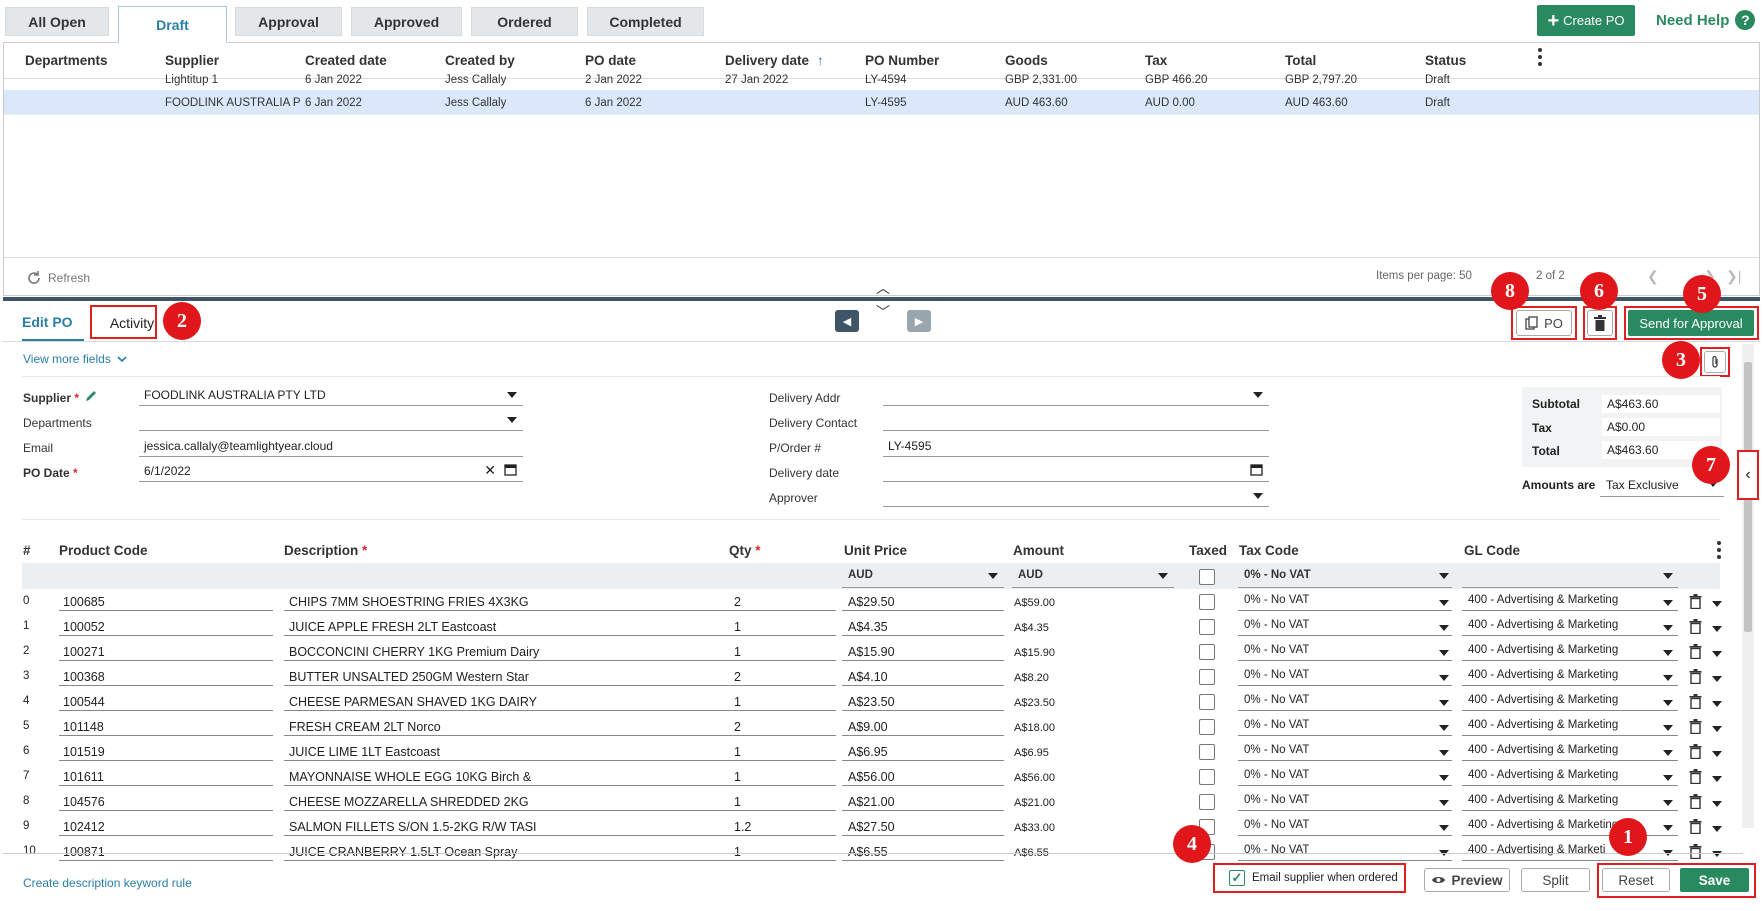 The height and width of the screenshot is (911, 1763). Describe the element at coordinates (1256, 471) in the screenshot. I see `calendar-icon` at that location.